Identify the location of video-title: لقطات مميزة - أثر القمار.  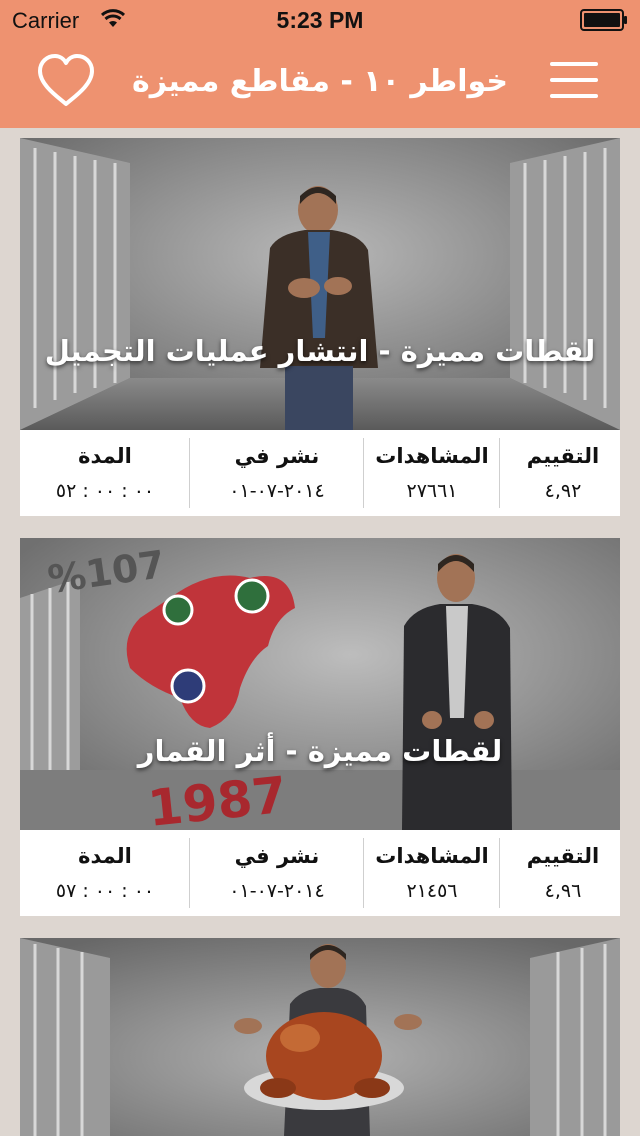
(320, 751).